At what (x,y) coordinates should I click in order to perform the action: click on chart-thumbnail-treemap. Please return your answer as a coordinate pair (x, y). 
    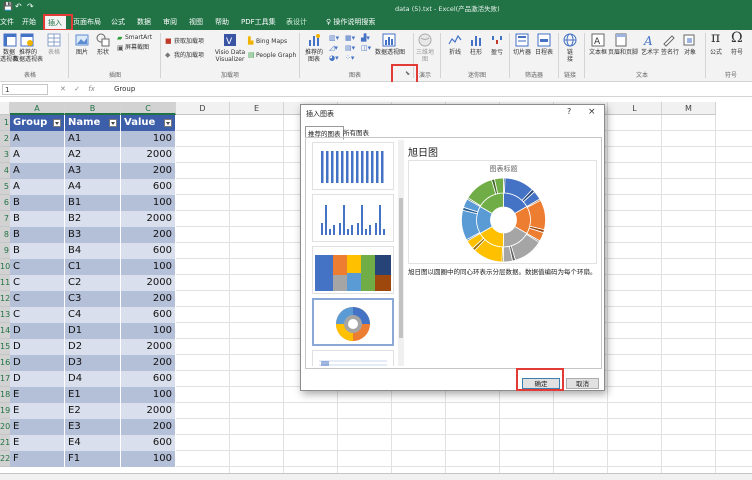
    Looking at the image, I should click on (353, 270).